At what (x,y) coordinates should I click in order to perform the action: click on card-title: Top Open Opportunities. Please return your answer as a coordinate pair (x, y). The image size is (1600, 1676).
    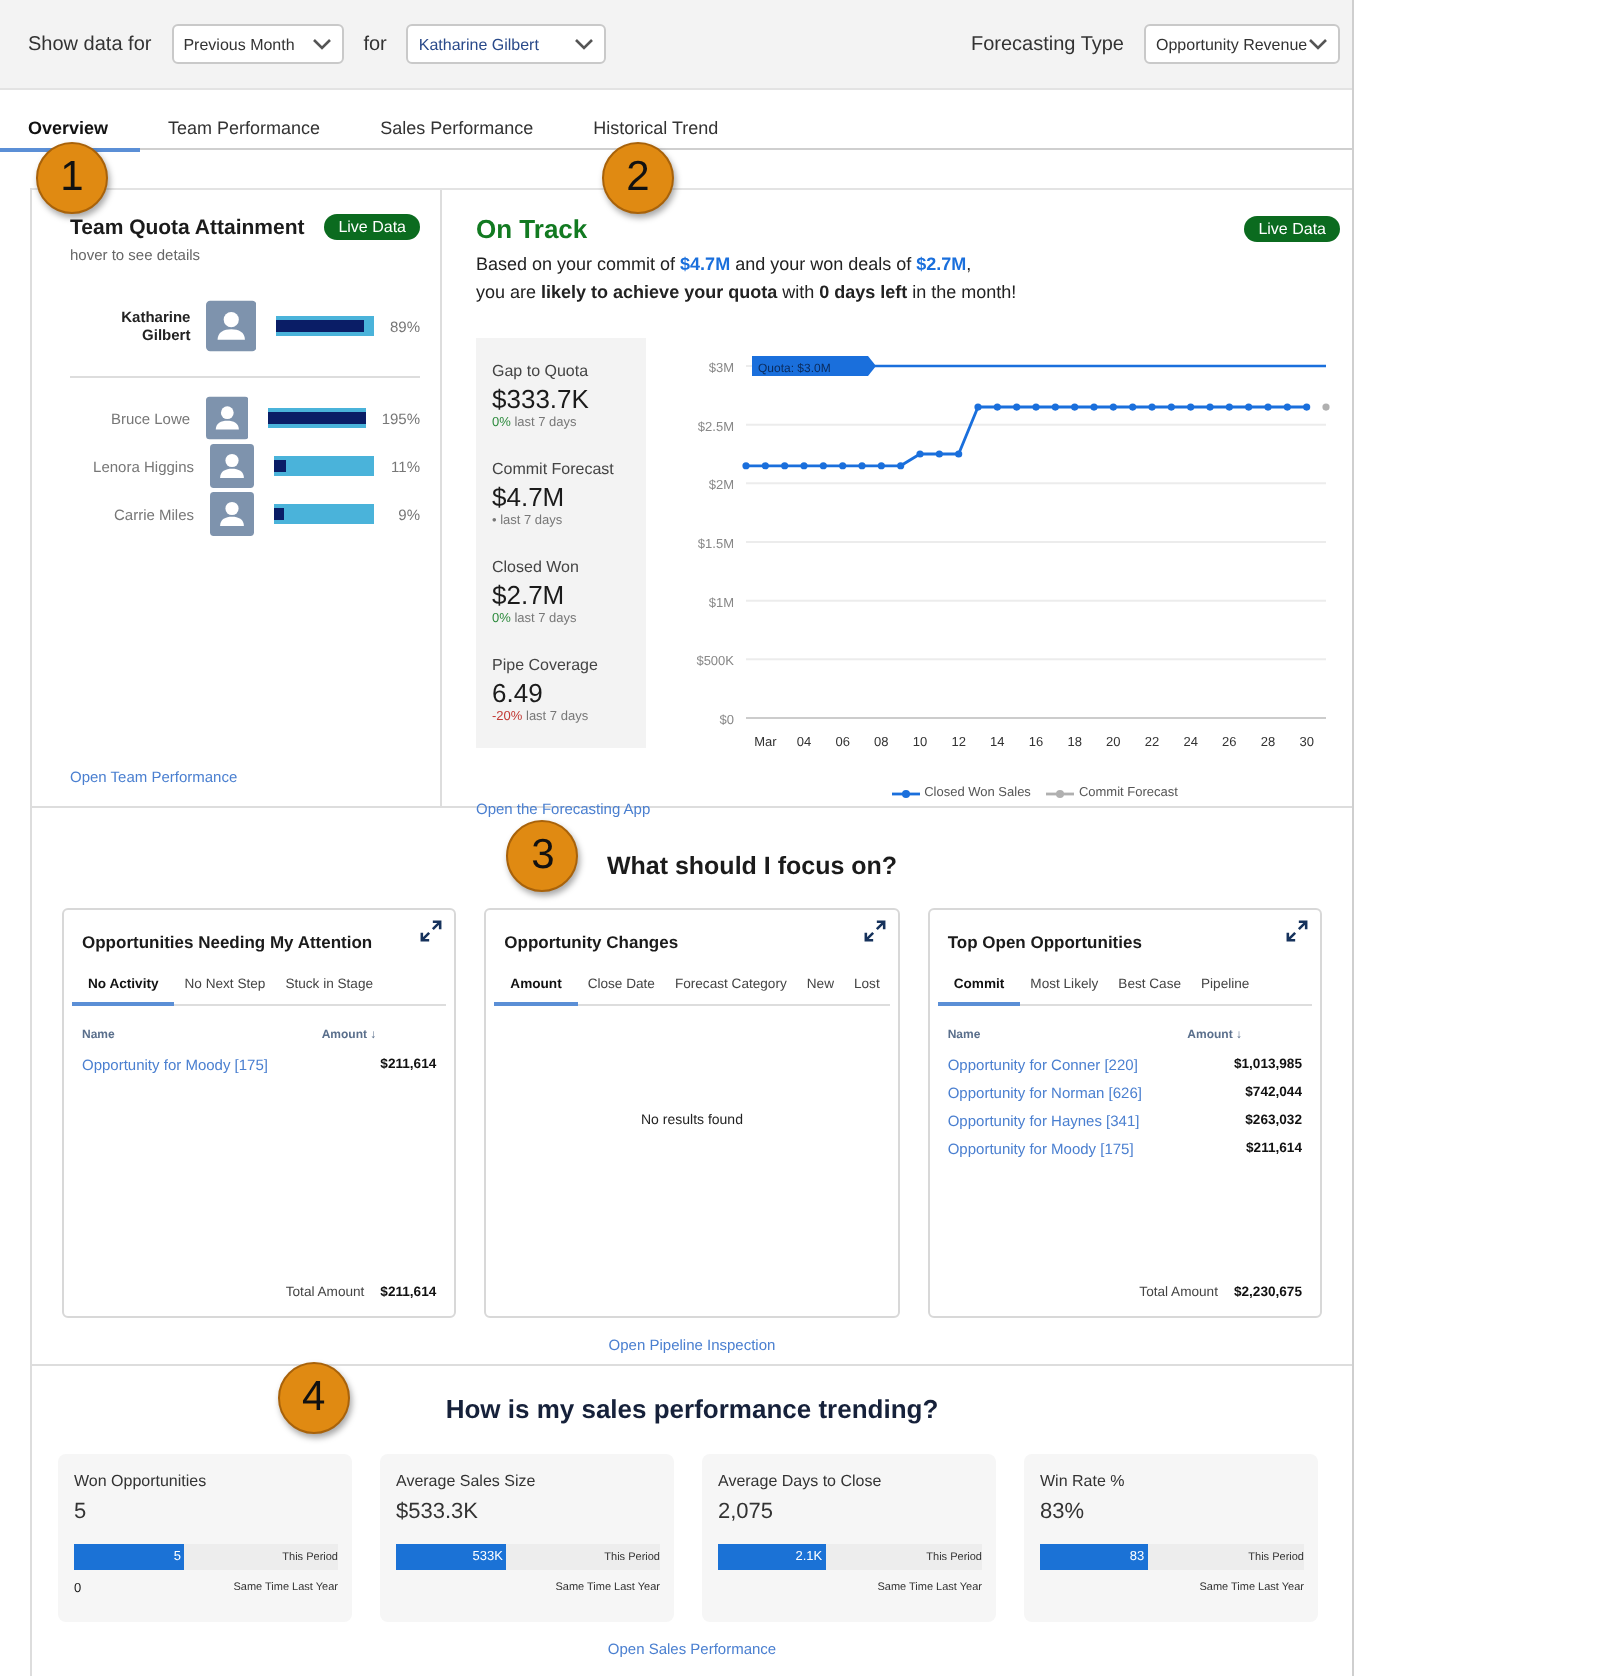
    Looking at the image, I should click on (1044, 942).